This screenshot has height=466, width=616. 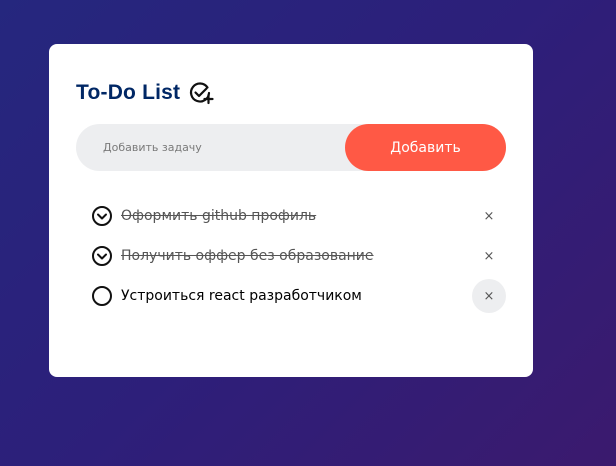 I want to click on add-task-row: Добавить, so click(x=291, y=147).